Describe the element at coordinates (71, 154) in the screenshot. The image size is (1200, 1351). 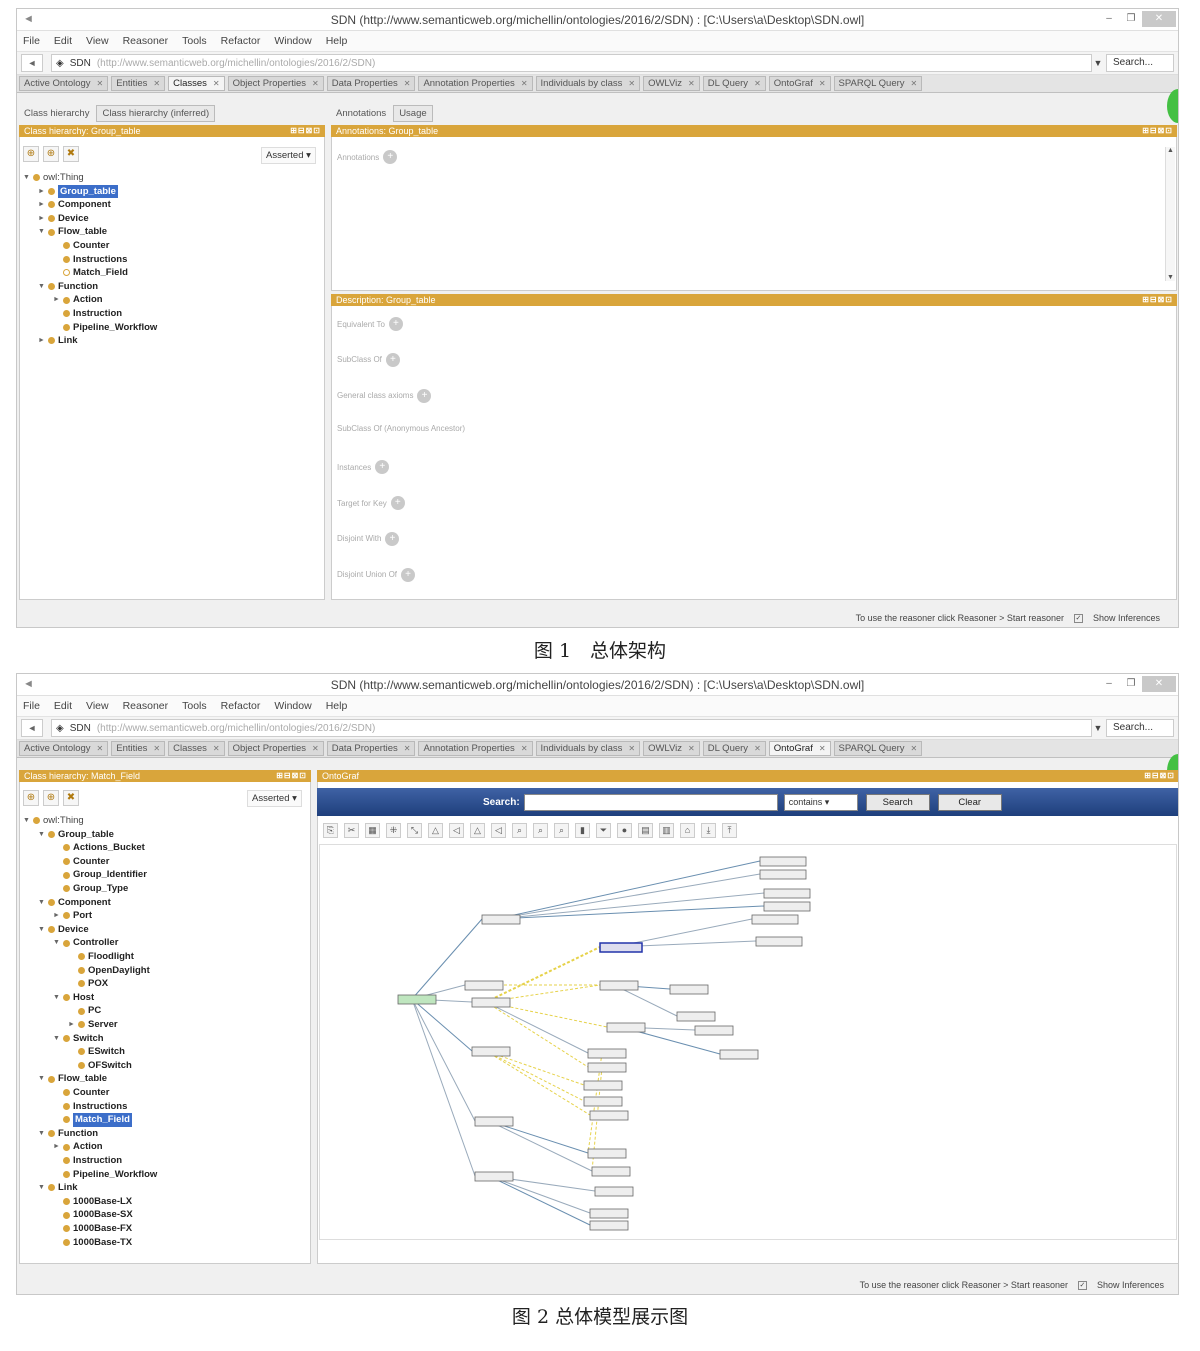
I see `delete-class-icon: ✖` at that location.